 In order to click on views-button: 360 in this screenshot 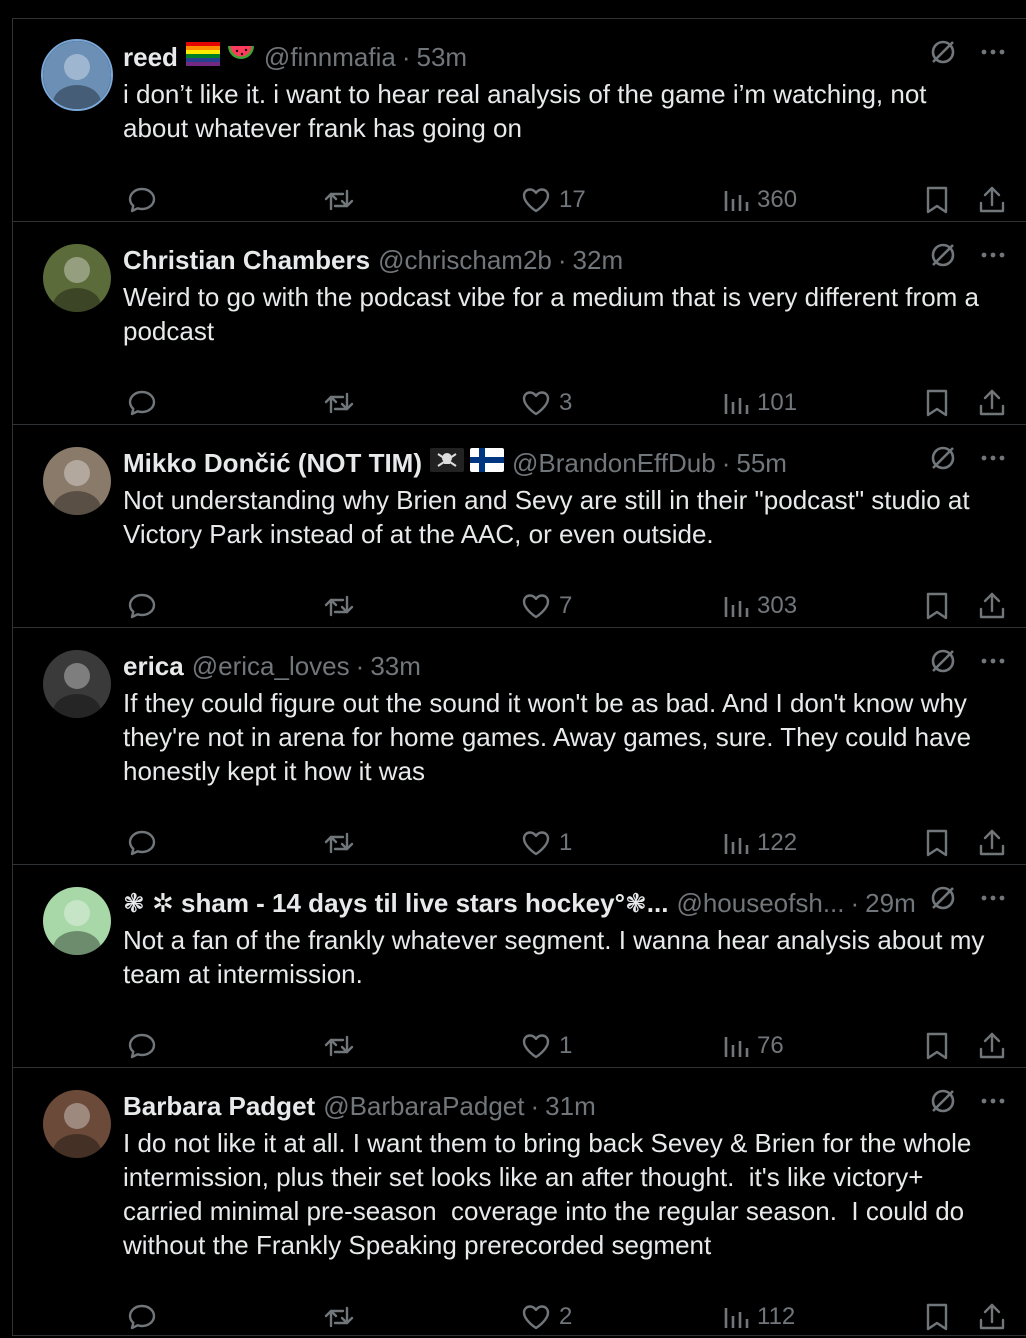, I will do `click(760, 200)`.